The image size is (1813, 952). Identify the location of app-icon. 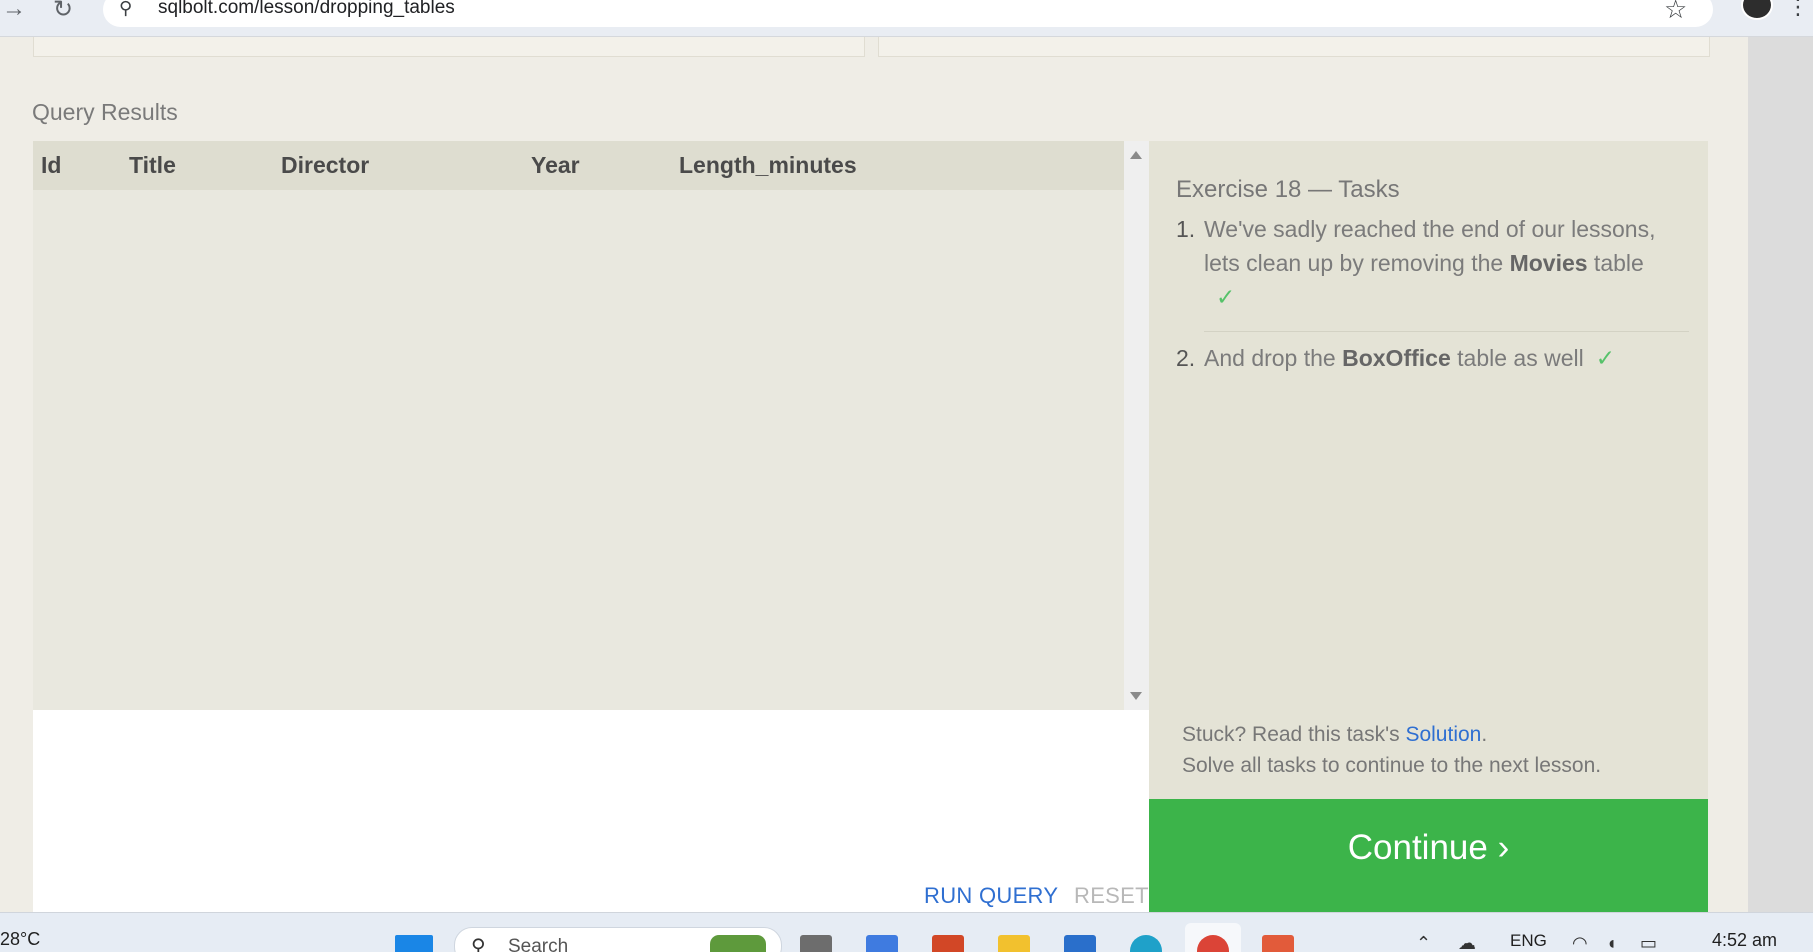
(1278, 943).